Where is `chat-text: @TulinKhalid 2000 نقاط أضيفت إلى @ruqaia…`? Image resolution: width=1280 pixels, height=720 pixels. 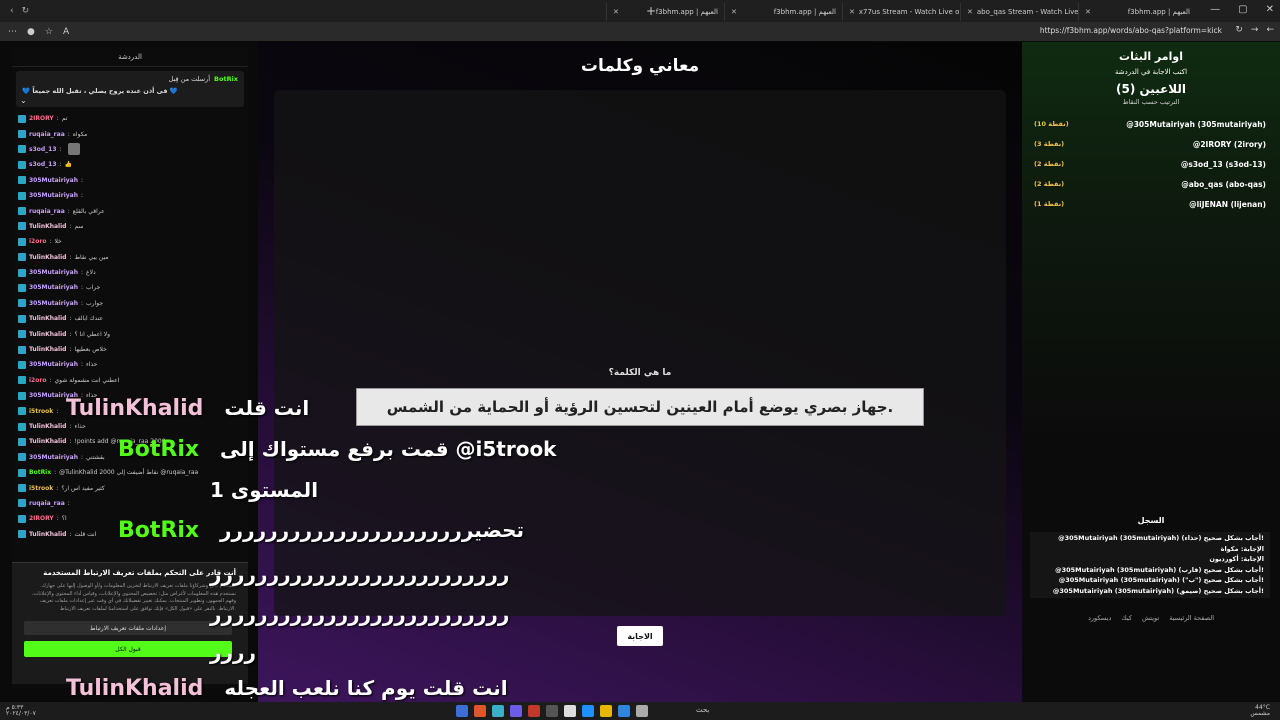 chat-text: @TulinKhalid 2000 نقاط أضيفت إلى @ruqaia… is located at coordinates (129, 473).